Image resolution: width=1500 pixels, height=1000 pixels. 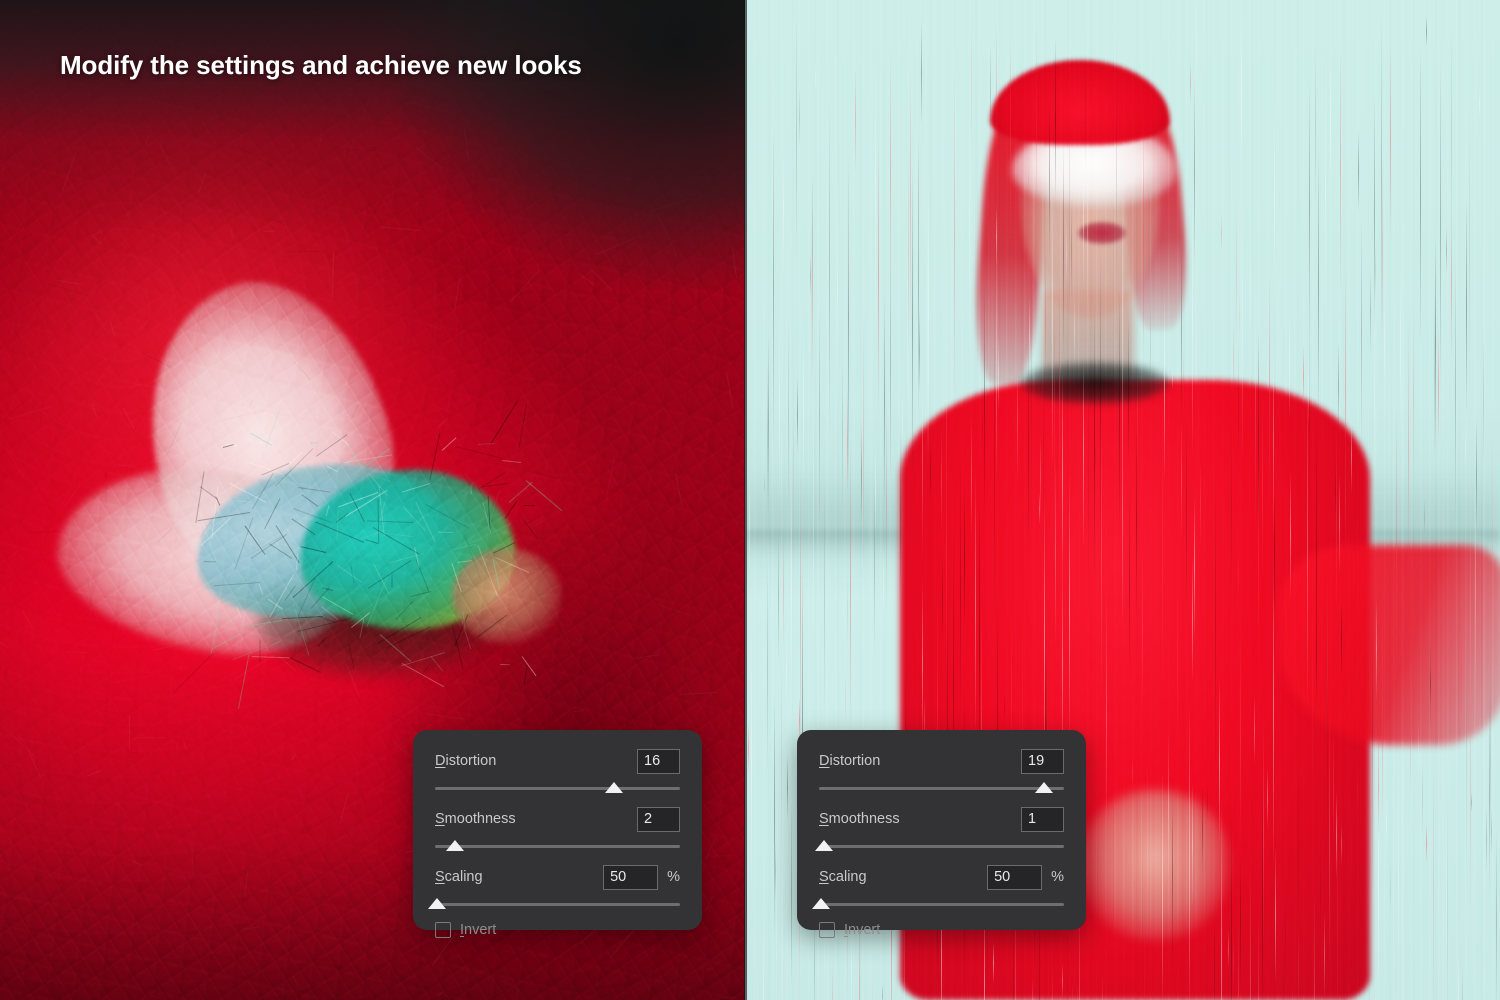 I want to click on distortion-input: 16, so click(x=658, y=761).